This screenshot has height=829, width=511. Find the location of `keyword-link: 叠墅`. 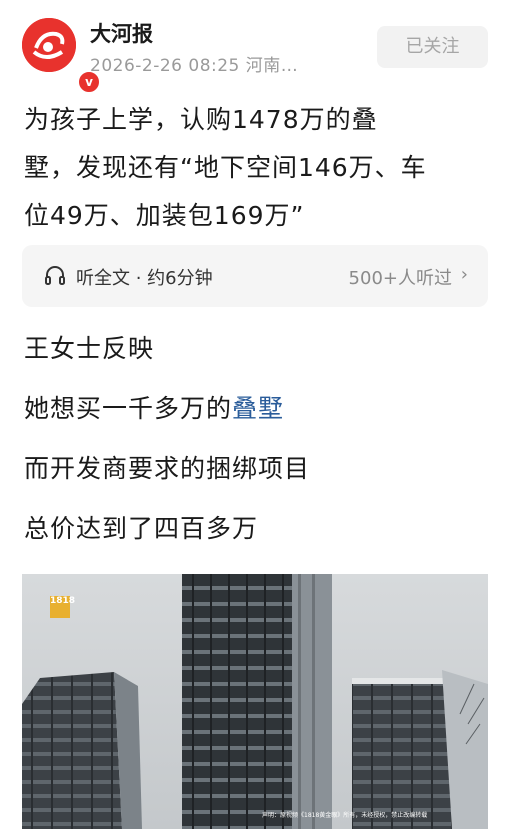

keyword-link: 叠墅 is located at coordinates (258, 408).